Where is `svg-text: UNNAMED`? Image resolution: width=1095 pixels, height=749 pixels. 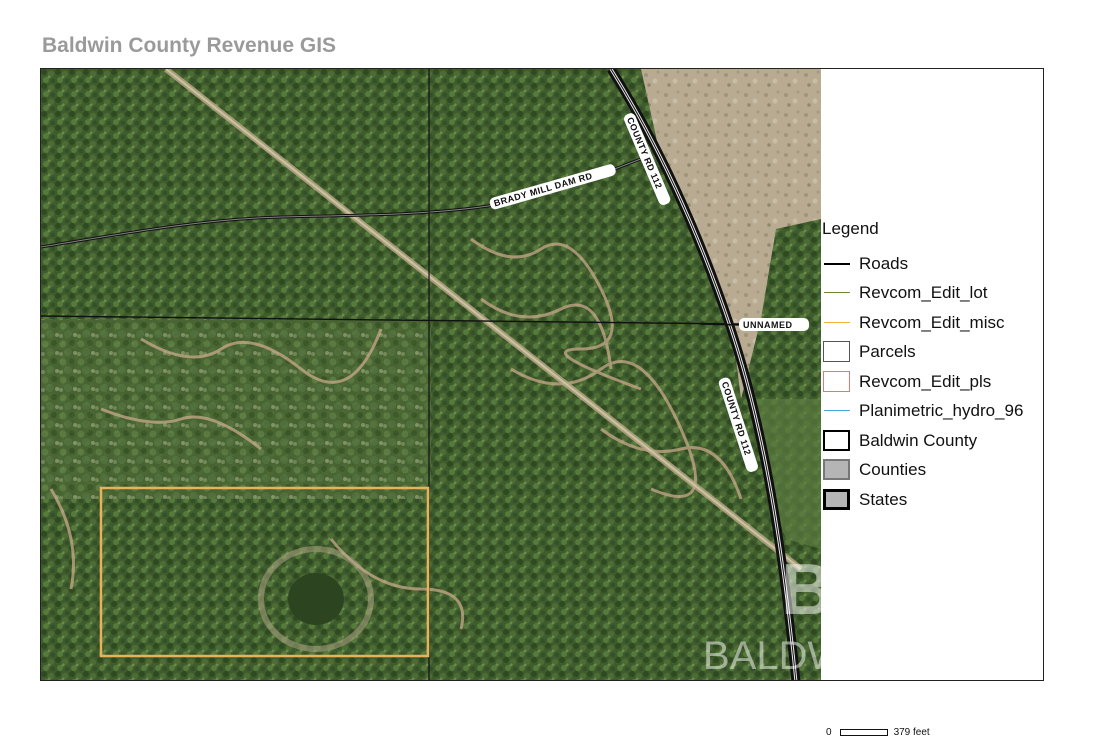 svg-text: UNNAMED is located at coordinates (768, 325).